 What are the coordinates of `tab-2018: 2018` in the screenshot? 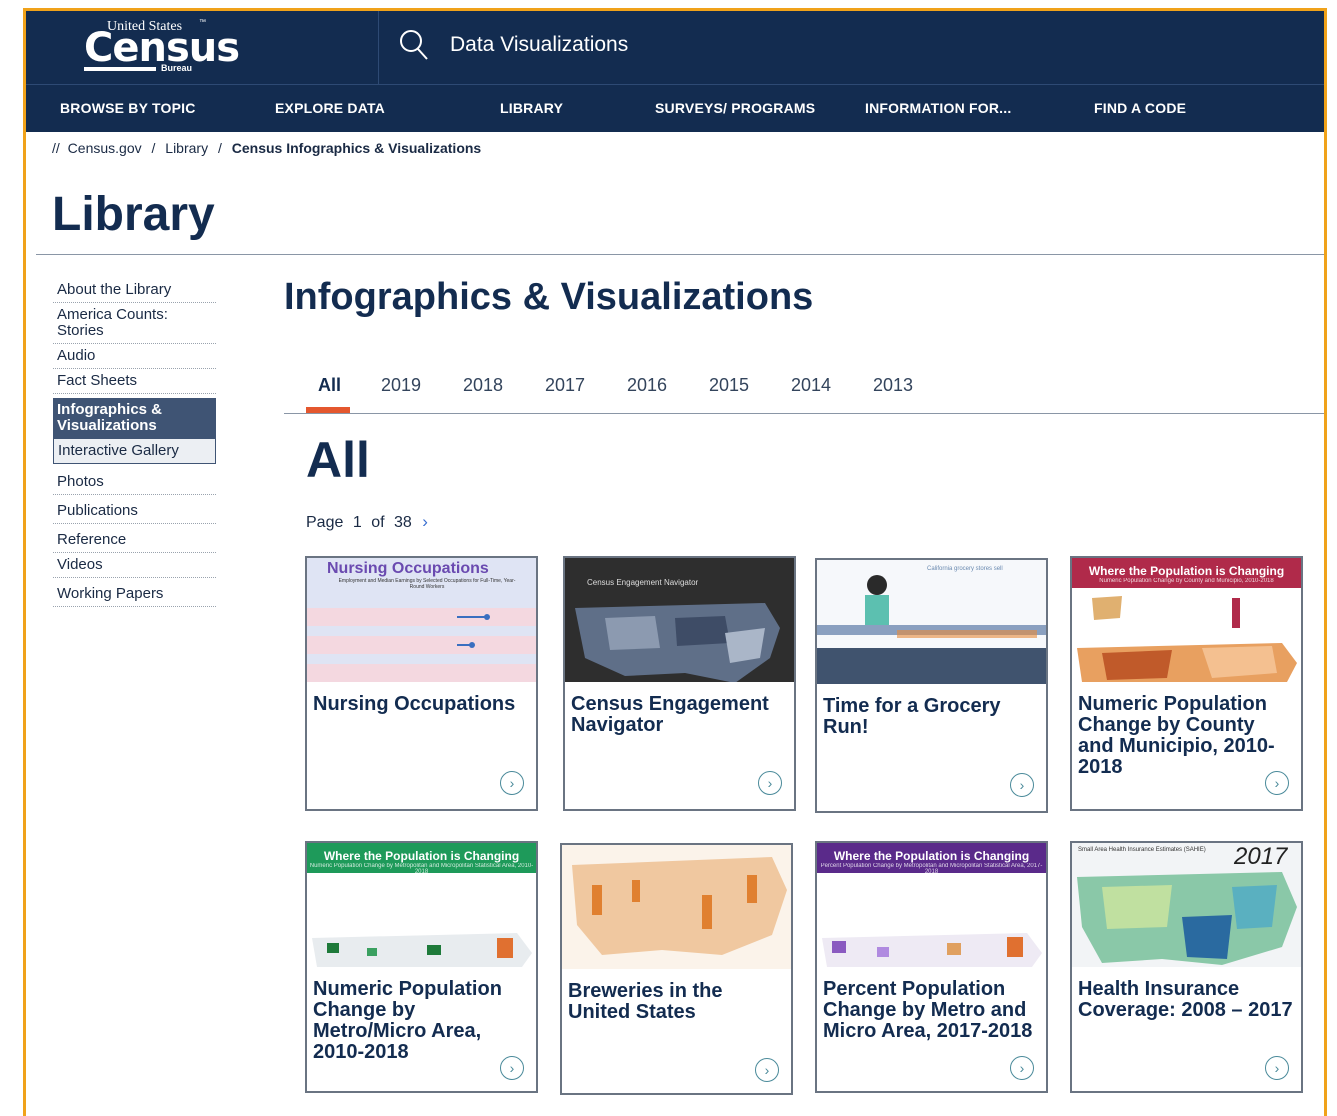 It's located at (483, 385).